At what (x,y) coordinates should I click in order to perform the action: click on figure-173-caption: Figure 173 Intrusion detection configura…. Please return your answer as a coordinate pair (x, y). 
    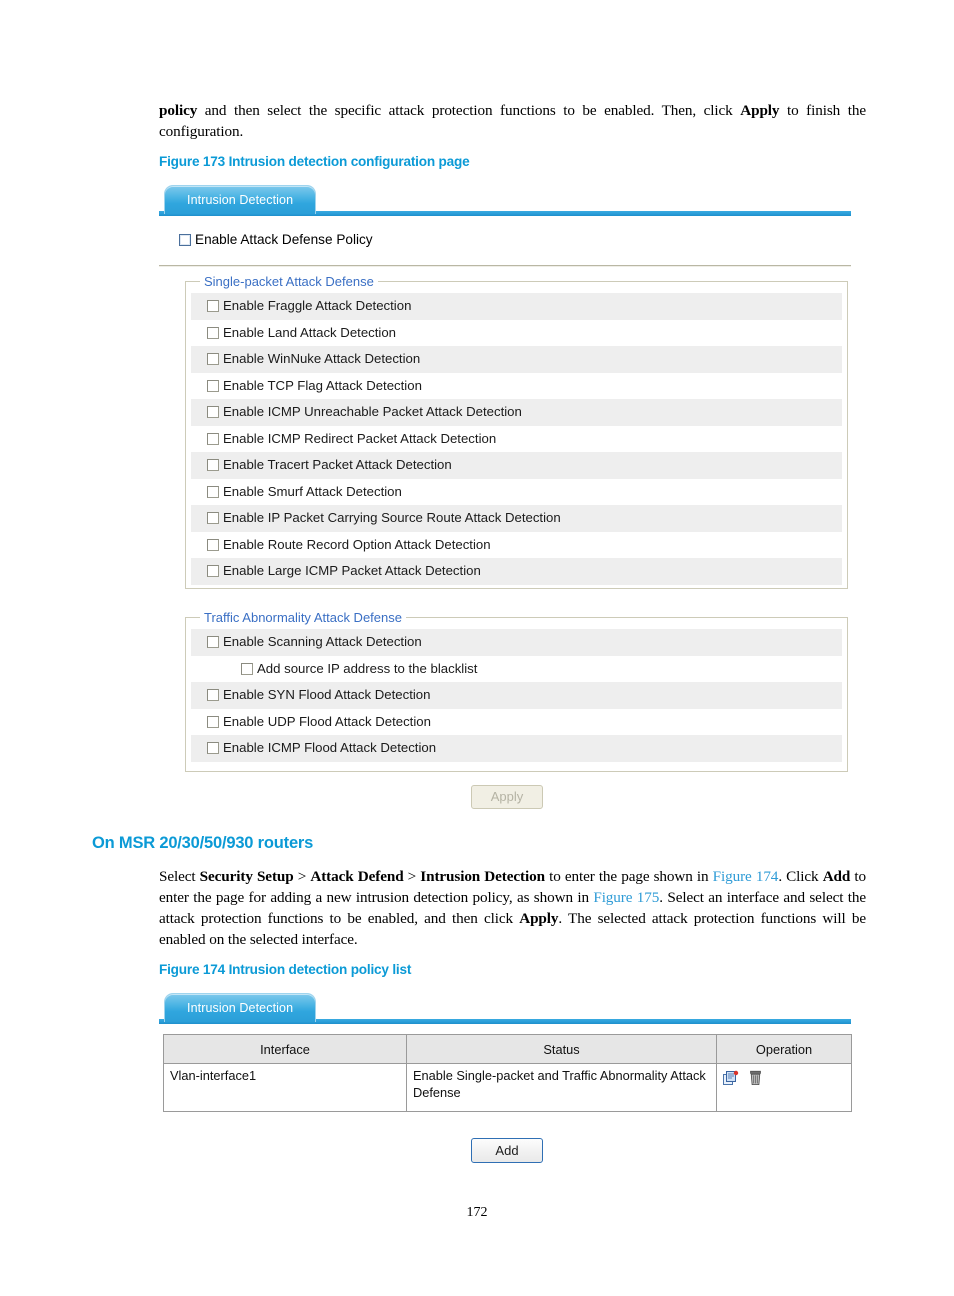
    Looking at the image, I should click on (314, 161).